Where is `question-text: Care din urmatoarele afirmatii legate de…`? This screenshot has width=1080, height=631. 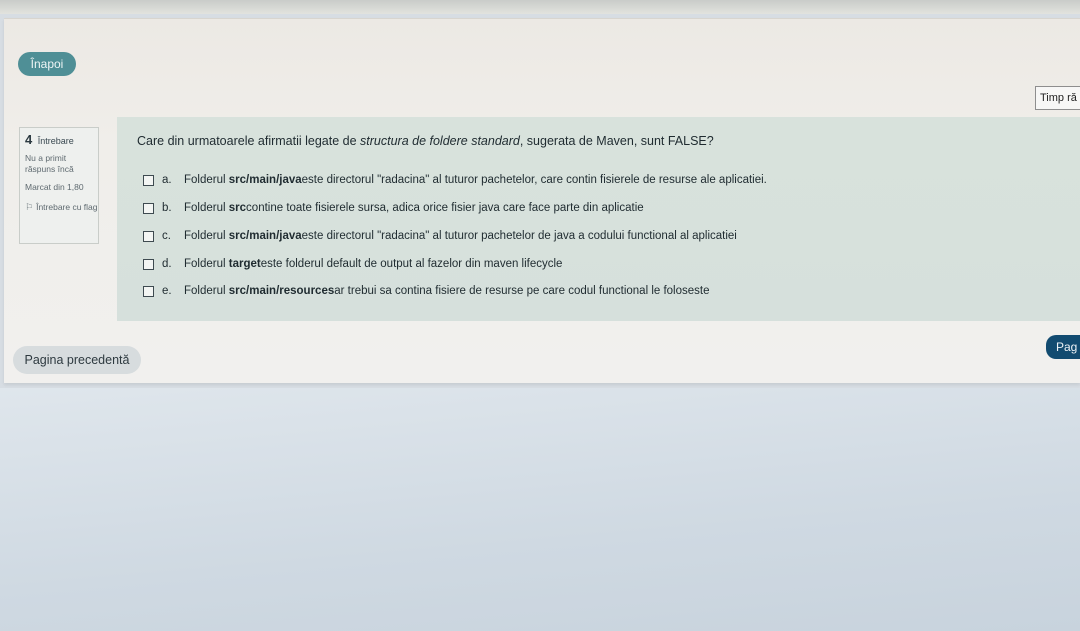 question-text: Care din urmatoarele afirmatii legate de… is located at coordinates (425, 141).